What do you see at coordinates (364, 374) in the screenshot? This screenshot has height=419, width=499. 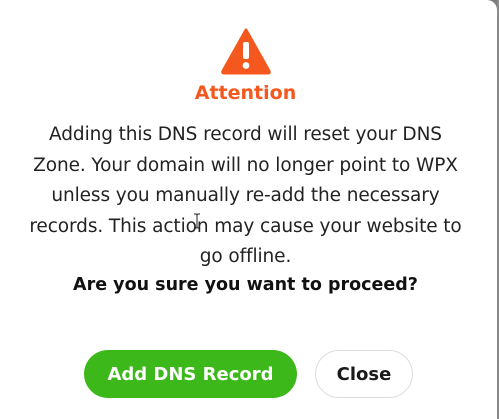 I see `close-button: Close` at bounding box center [364, 374].